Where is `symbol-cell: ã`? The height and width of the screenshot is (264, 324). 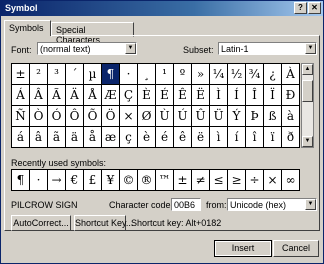 symbol-cell: ã is located at coordinates (57, 137).